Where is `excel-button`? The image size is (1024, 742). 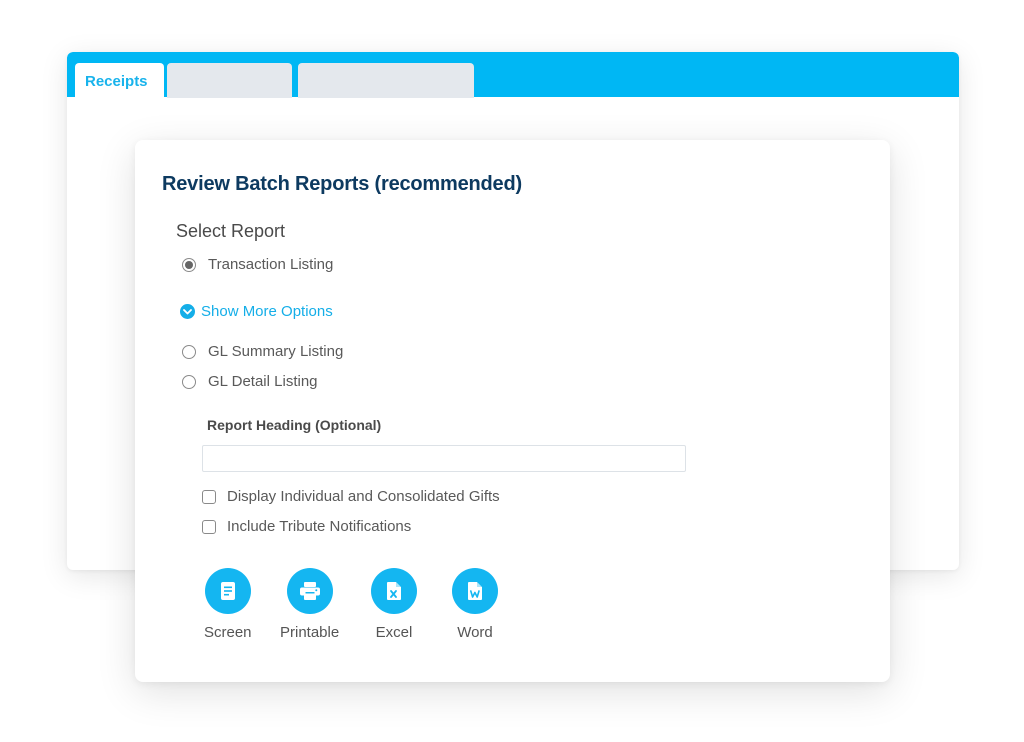
excel-button is located at coordinates (394, 591).